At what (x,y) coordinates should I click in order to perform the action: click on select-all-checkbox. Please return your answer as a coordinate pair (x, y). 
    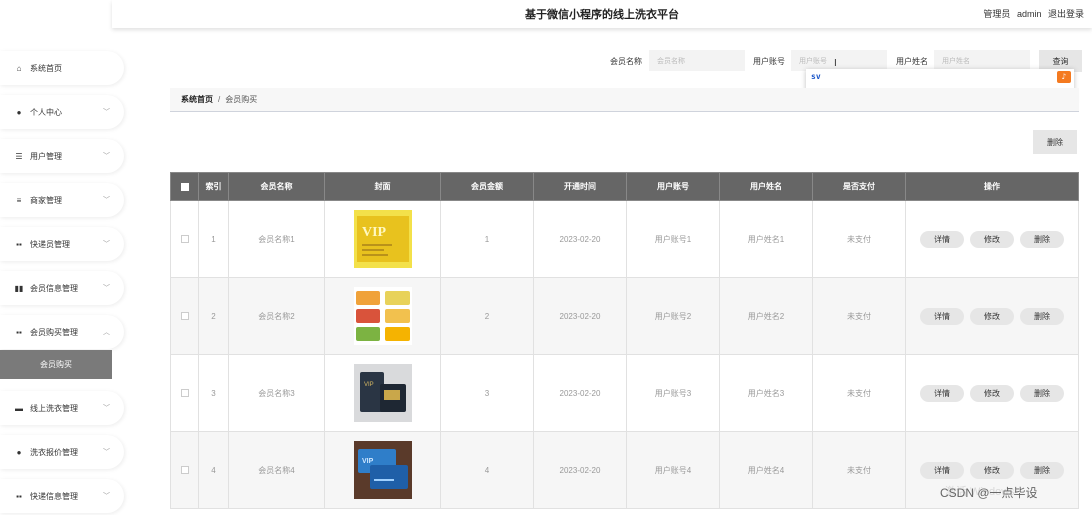
    Looking at the image, I should click on (184, 186).